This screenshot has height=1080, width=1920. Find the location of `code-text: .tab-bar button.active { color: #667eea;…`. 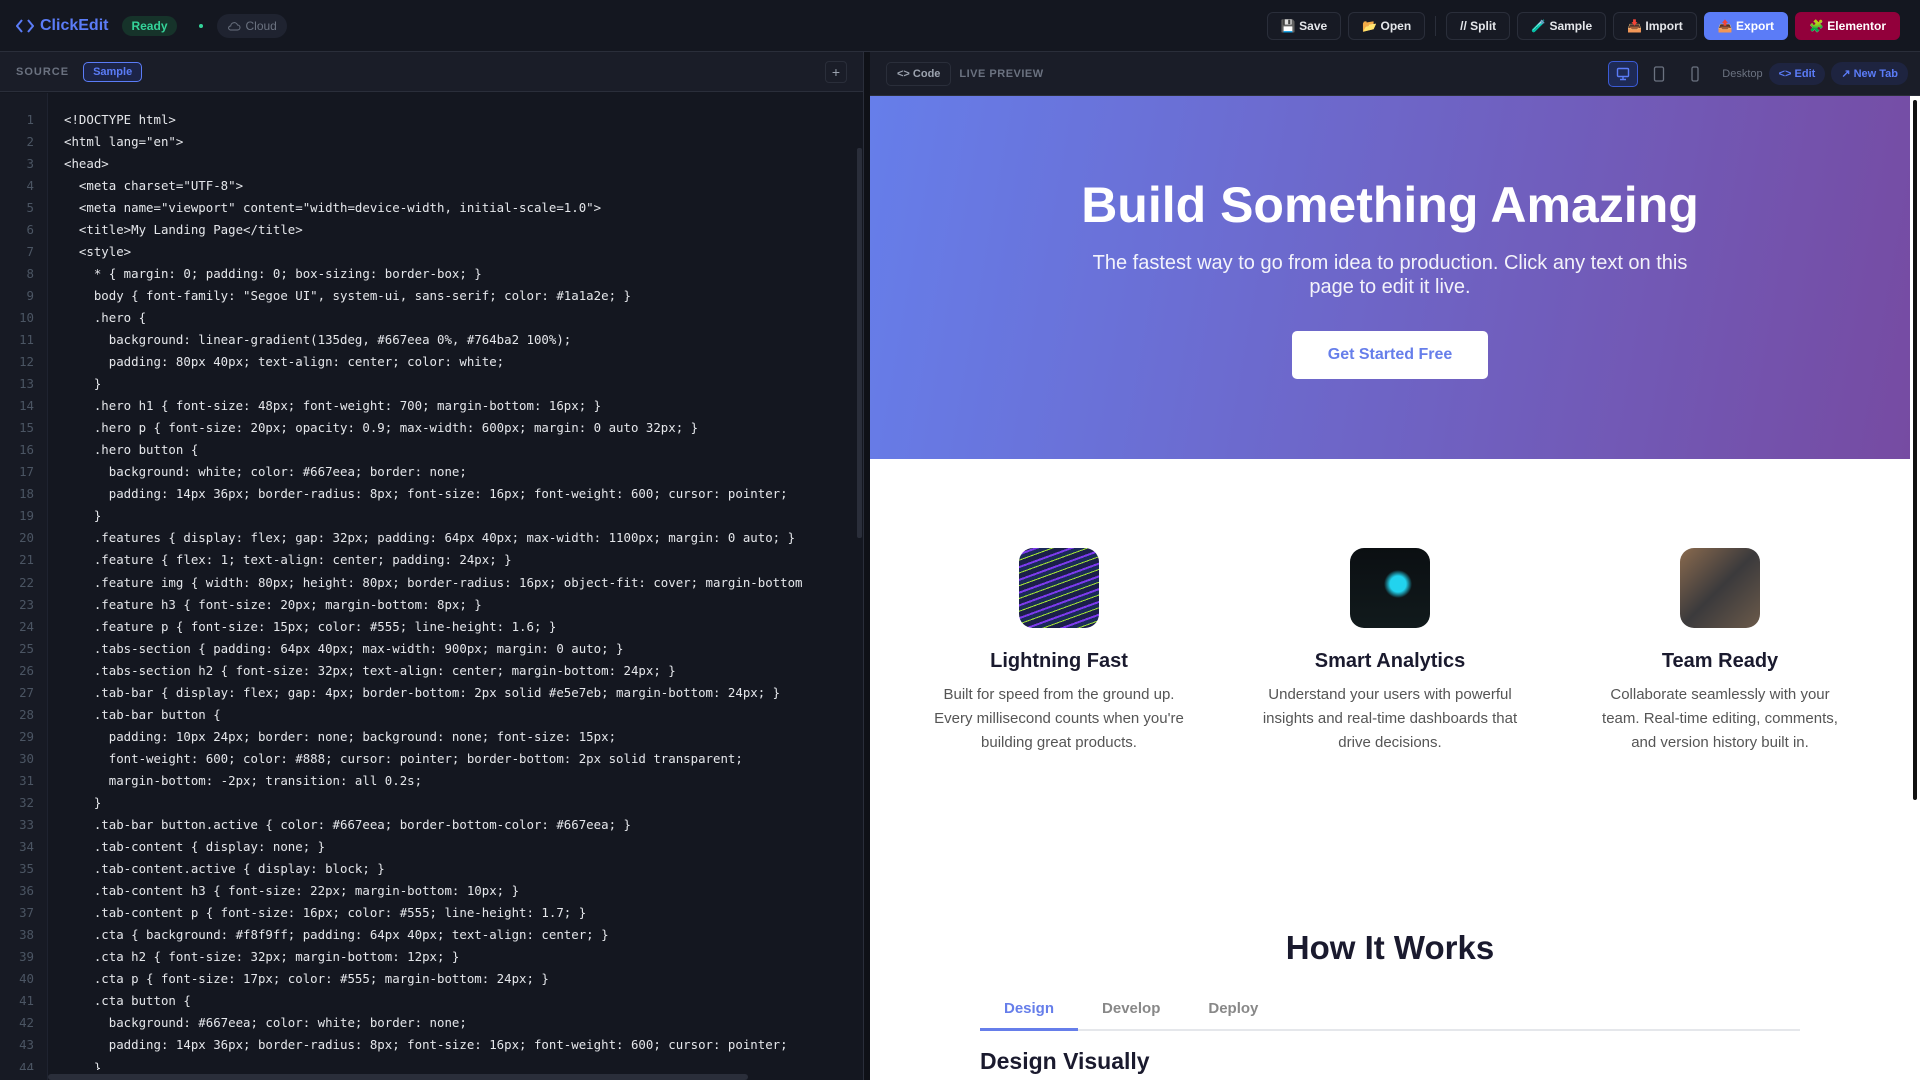

code-text: .tab-bar button.active { color: #667eea;… is located at coordinates (347, 824).